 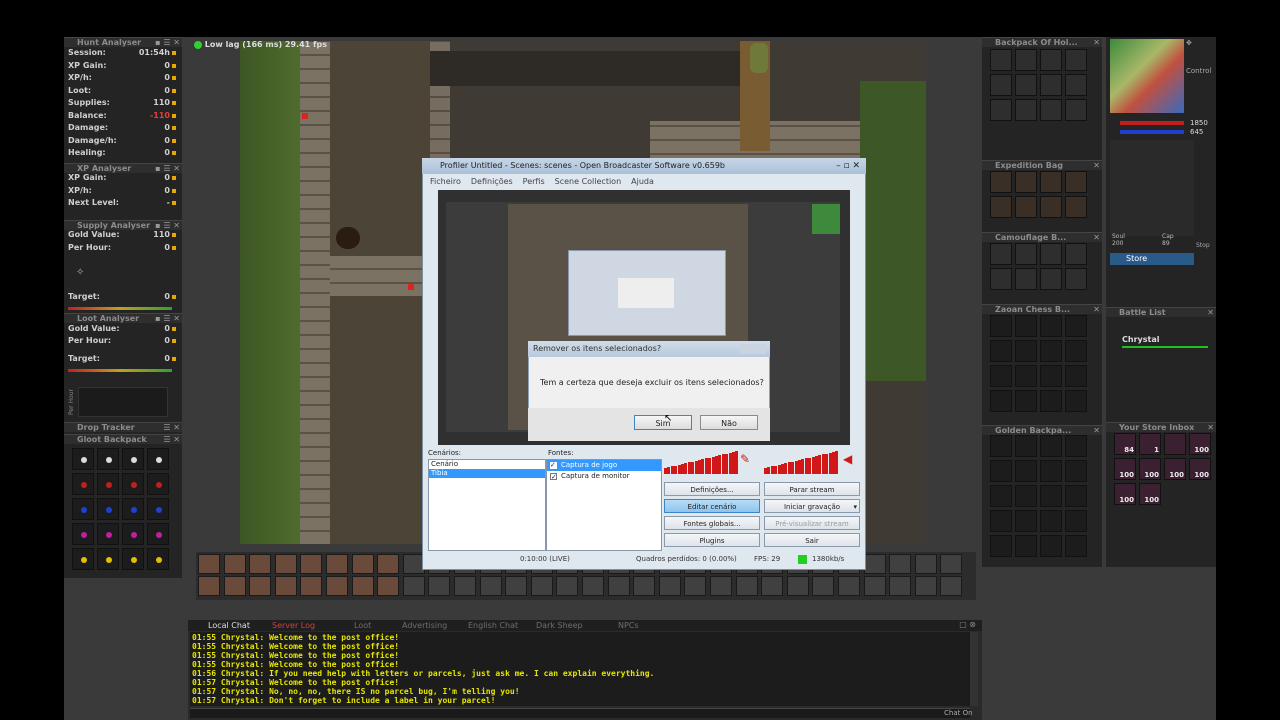 What do you see at coordinates (812, 506) in the screenshot?
I see `start-recording-button: Iniciar gravação ▾` at bounding box center [812, 506].